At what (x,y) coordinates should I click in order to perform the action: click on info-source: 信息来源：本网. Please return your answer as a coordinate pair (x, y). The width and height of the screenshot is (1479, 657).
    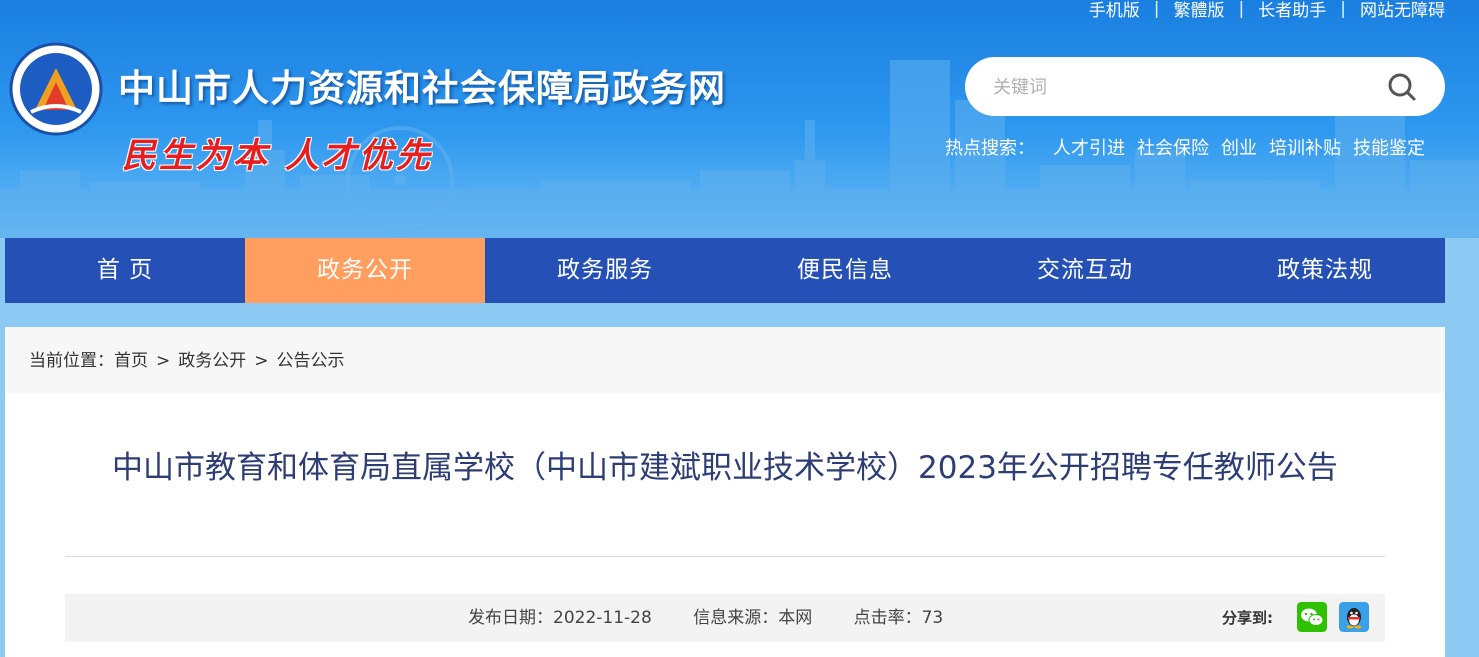
    Looking at the image, I should click on (753, 618).